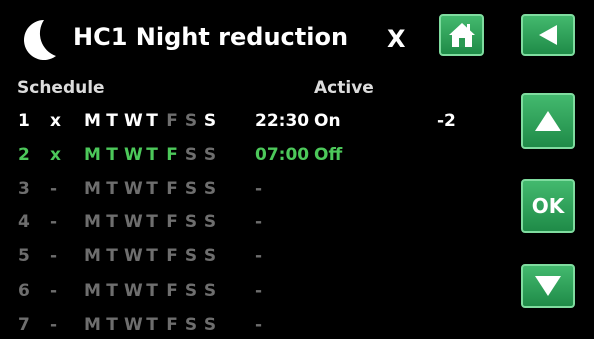 This screenshot has height=339, width=594. Describe the element at coordinates (328, 155) in the screenshot. I see `schedule-state: Off` at that location.